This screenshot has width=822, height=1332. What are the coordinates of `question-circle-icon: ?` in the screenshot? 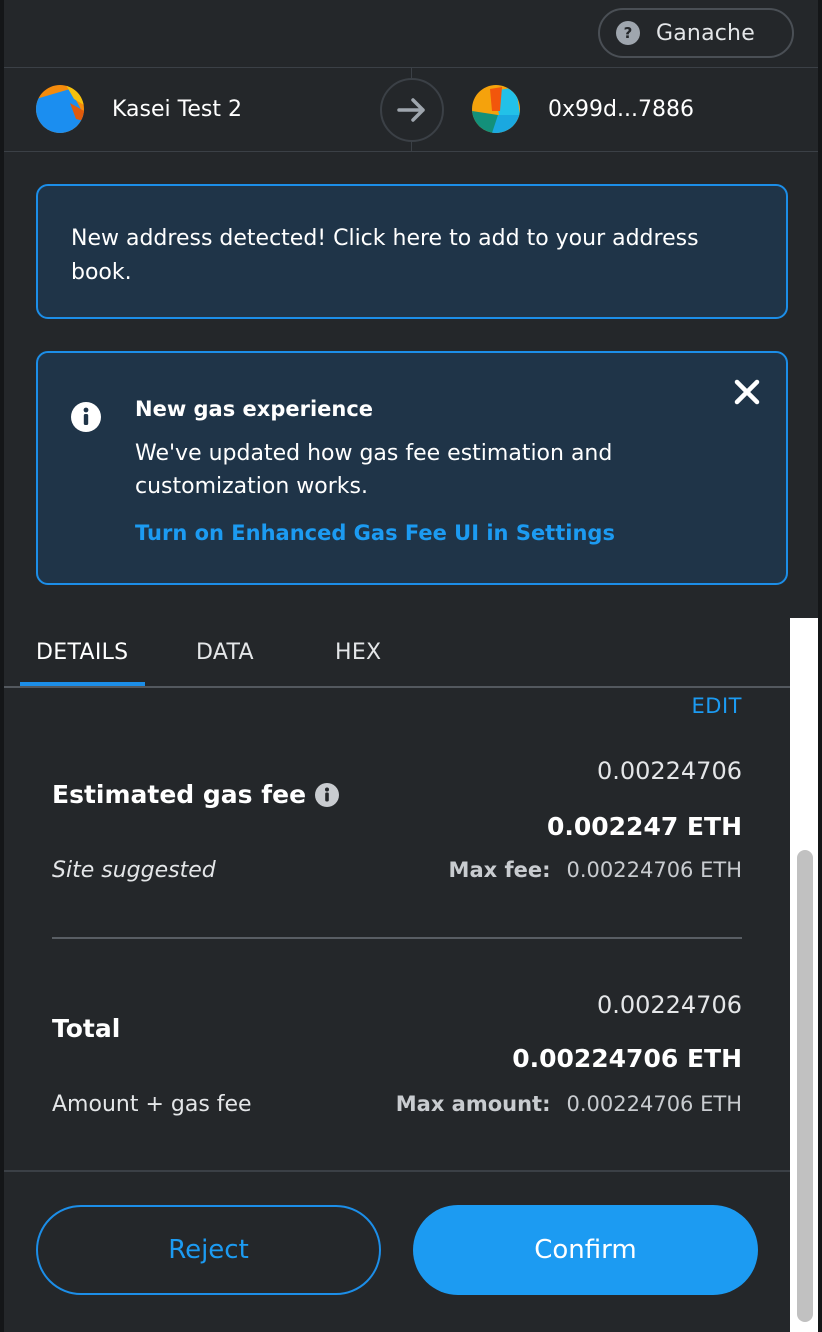 It's located at (628, 33).